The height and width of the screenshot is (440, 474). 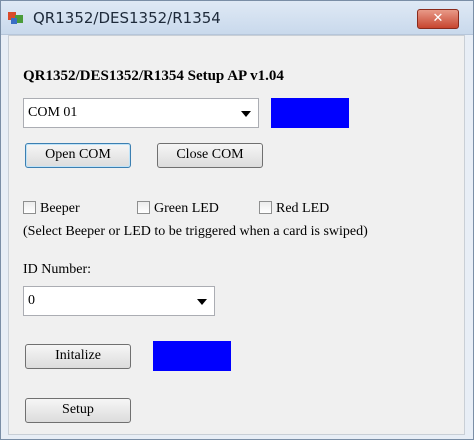 I want to click on id-number-label: ID Number:, so click(x=57, y=269).